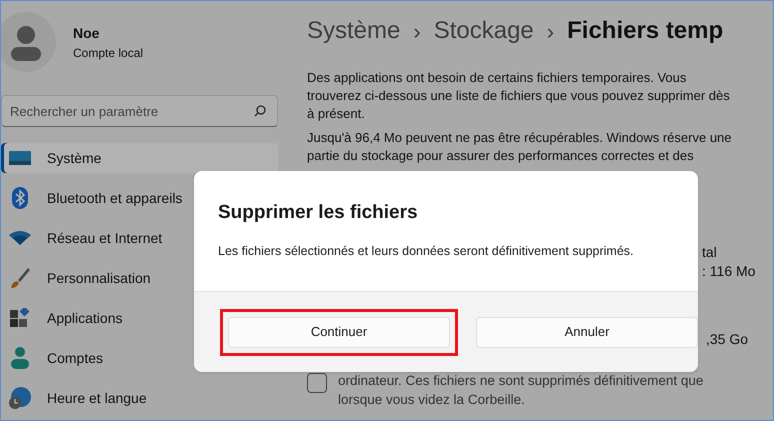  What do you see at coordinates (139, 398) in the screenshot?
I see `nav-item: Heure et langue` at bounding box center [139, 398].